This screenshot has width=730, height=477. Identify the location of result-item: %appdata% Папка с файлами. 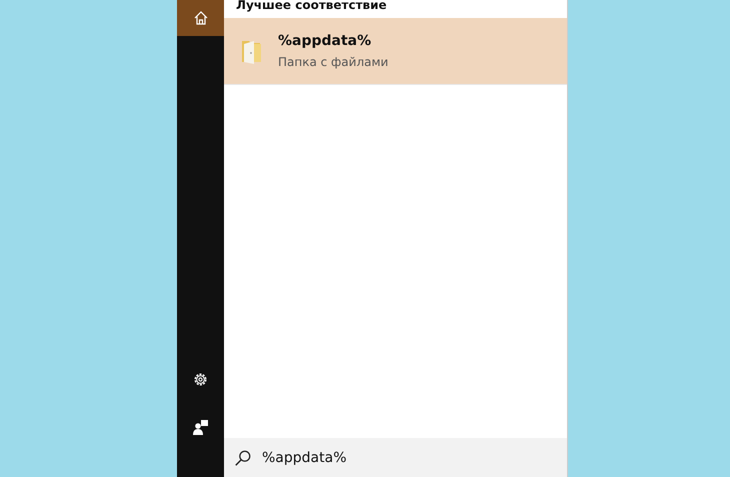
(395, 51).